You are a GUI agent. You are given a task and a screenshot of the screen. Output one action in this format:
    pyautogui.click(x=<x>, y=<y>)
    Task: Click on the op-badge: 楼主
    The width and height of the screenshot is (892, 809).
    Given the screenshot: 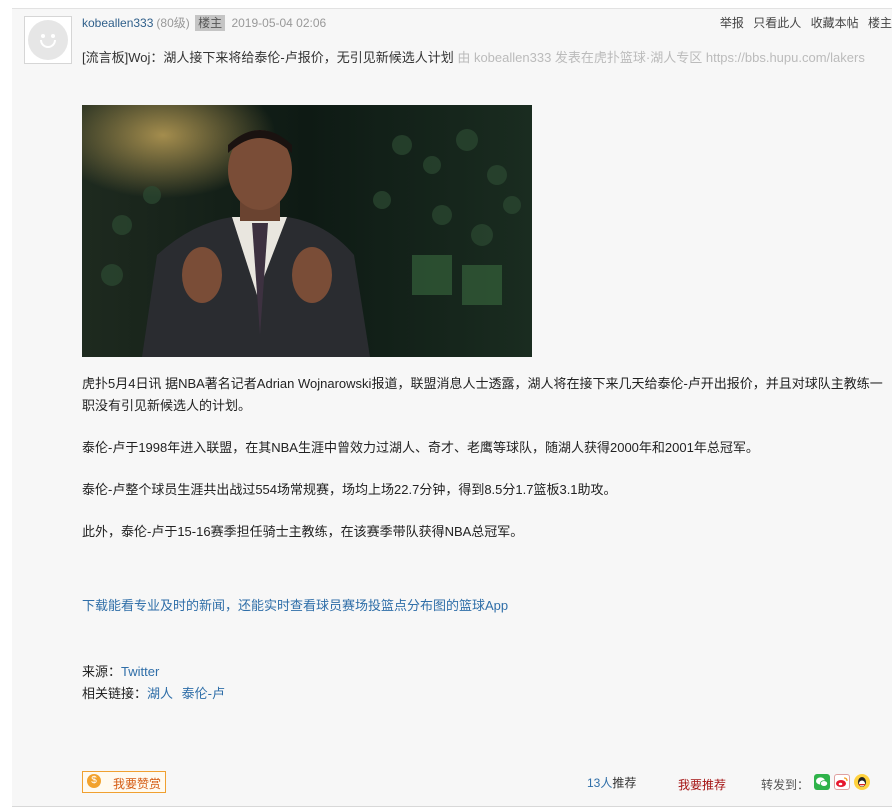 What is the action you would take?
    pyautogui.click(x=210, y=23)
    